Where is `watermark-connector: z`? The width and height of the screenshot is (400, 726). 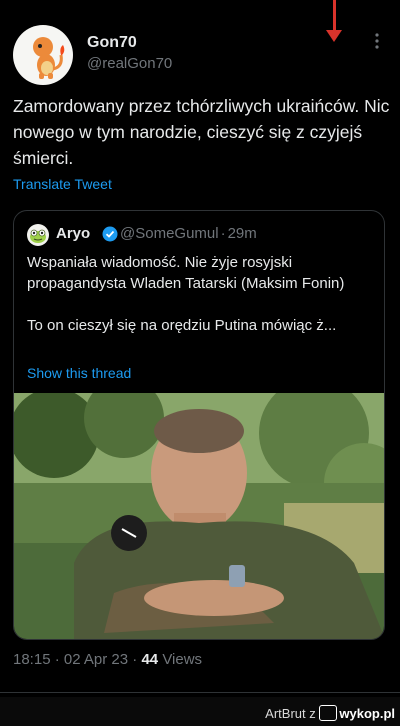 watermark-connector: z is located at coordinates (312, 713).